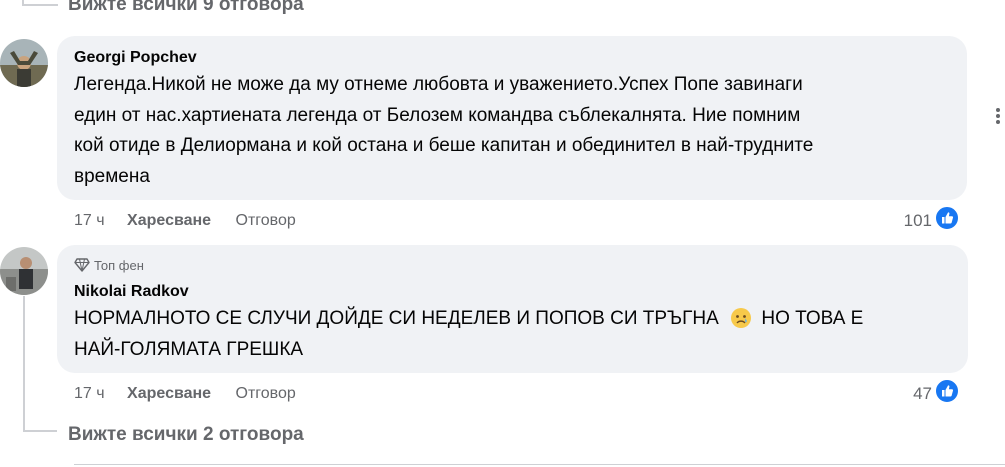 This screenshot has width=1005, height=467. What do you see at coordinates (266, 220) in the screenshot?
I see `reply-button-1: Отговор` at bounding box center [266, 220].